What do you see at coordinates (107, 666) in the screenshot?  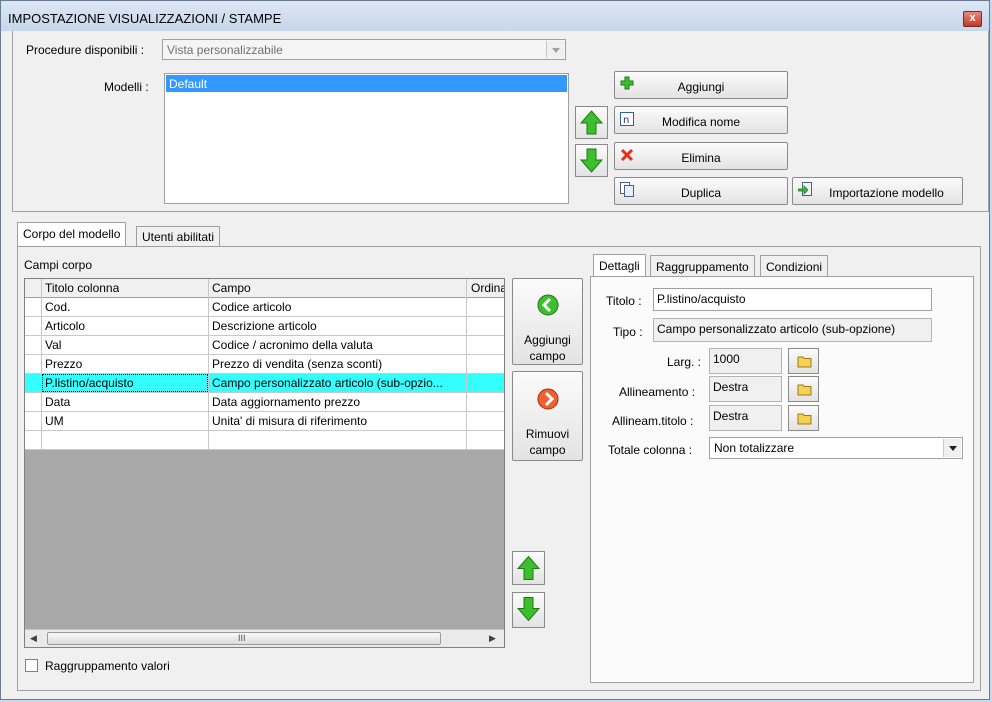 I see `raggruppamento-checkbox-label: Raggruppamento valori` at bounding box center [107, 666].